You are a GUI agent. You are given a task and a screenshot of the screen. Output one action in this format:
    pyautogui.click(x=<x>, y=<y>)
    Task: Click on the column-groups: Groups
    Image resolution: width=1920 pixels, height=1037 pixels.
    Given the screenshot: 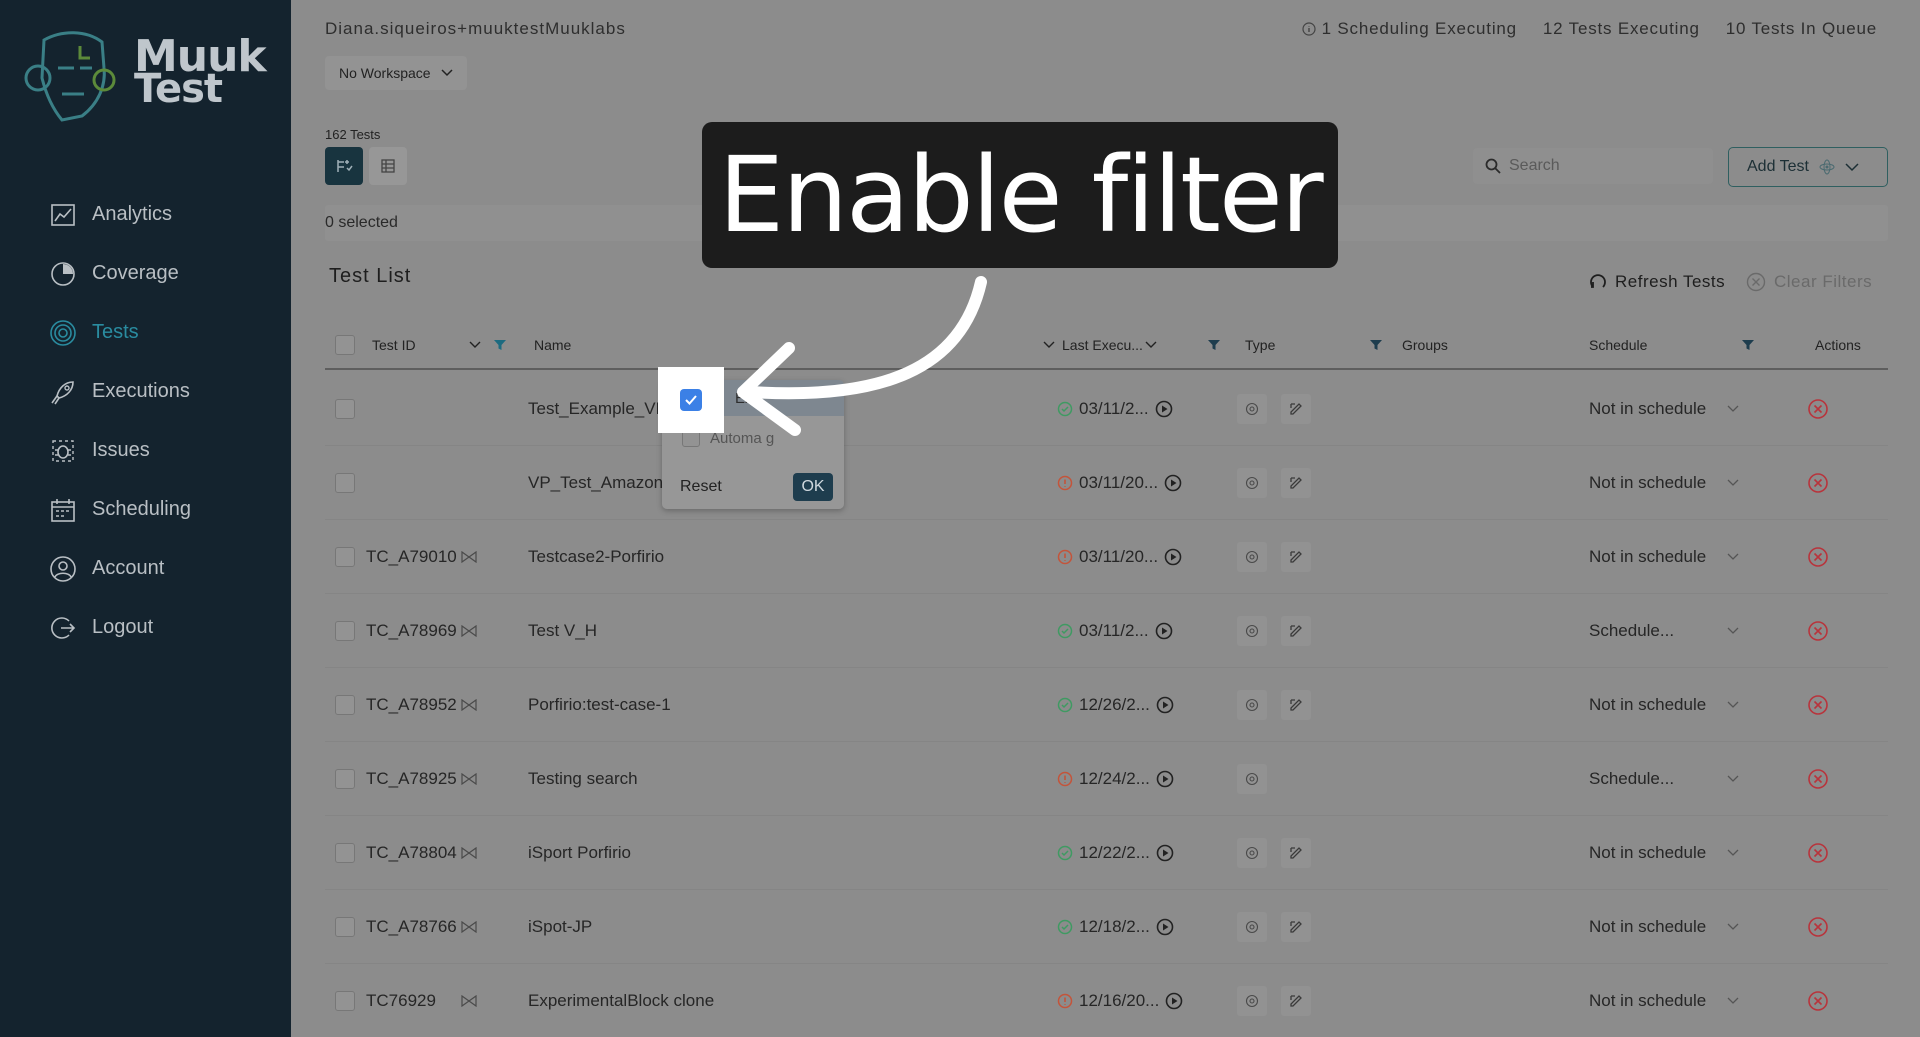 What is the action you would take?
    pyautogui.click(x=1425, y=345)
    